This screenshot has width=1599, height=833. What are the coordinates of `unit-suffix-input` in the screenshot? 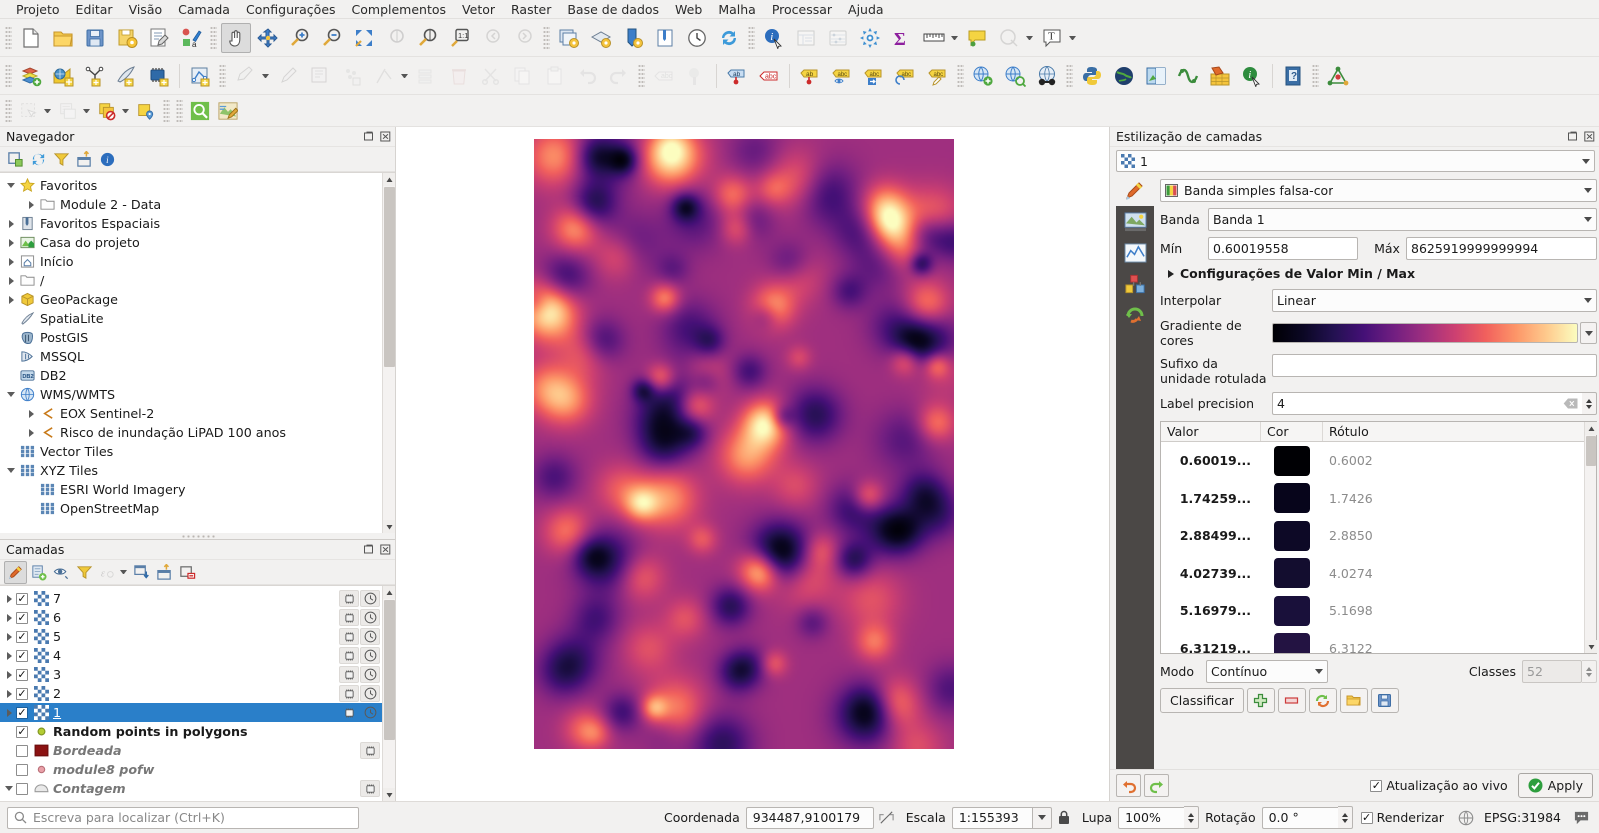 It's located at (1434, 365).